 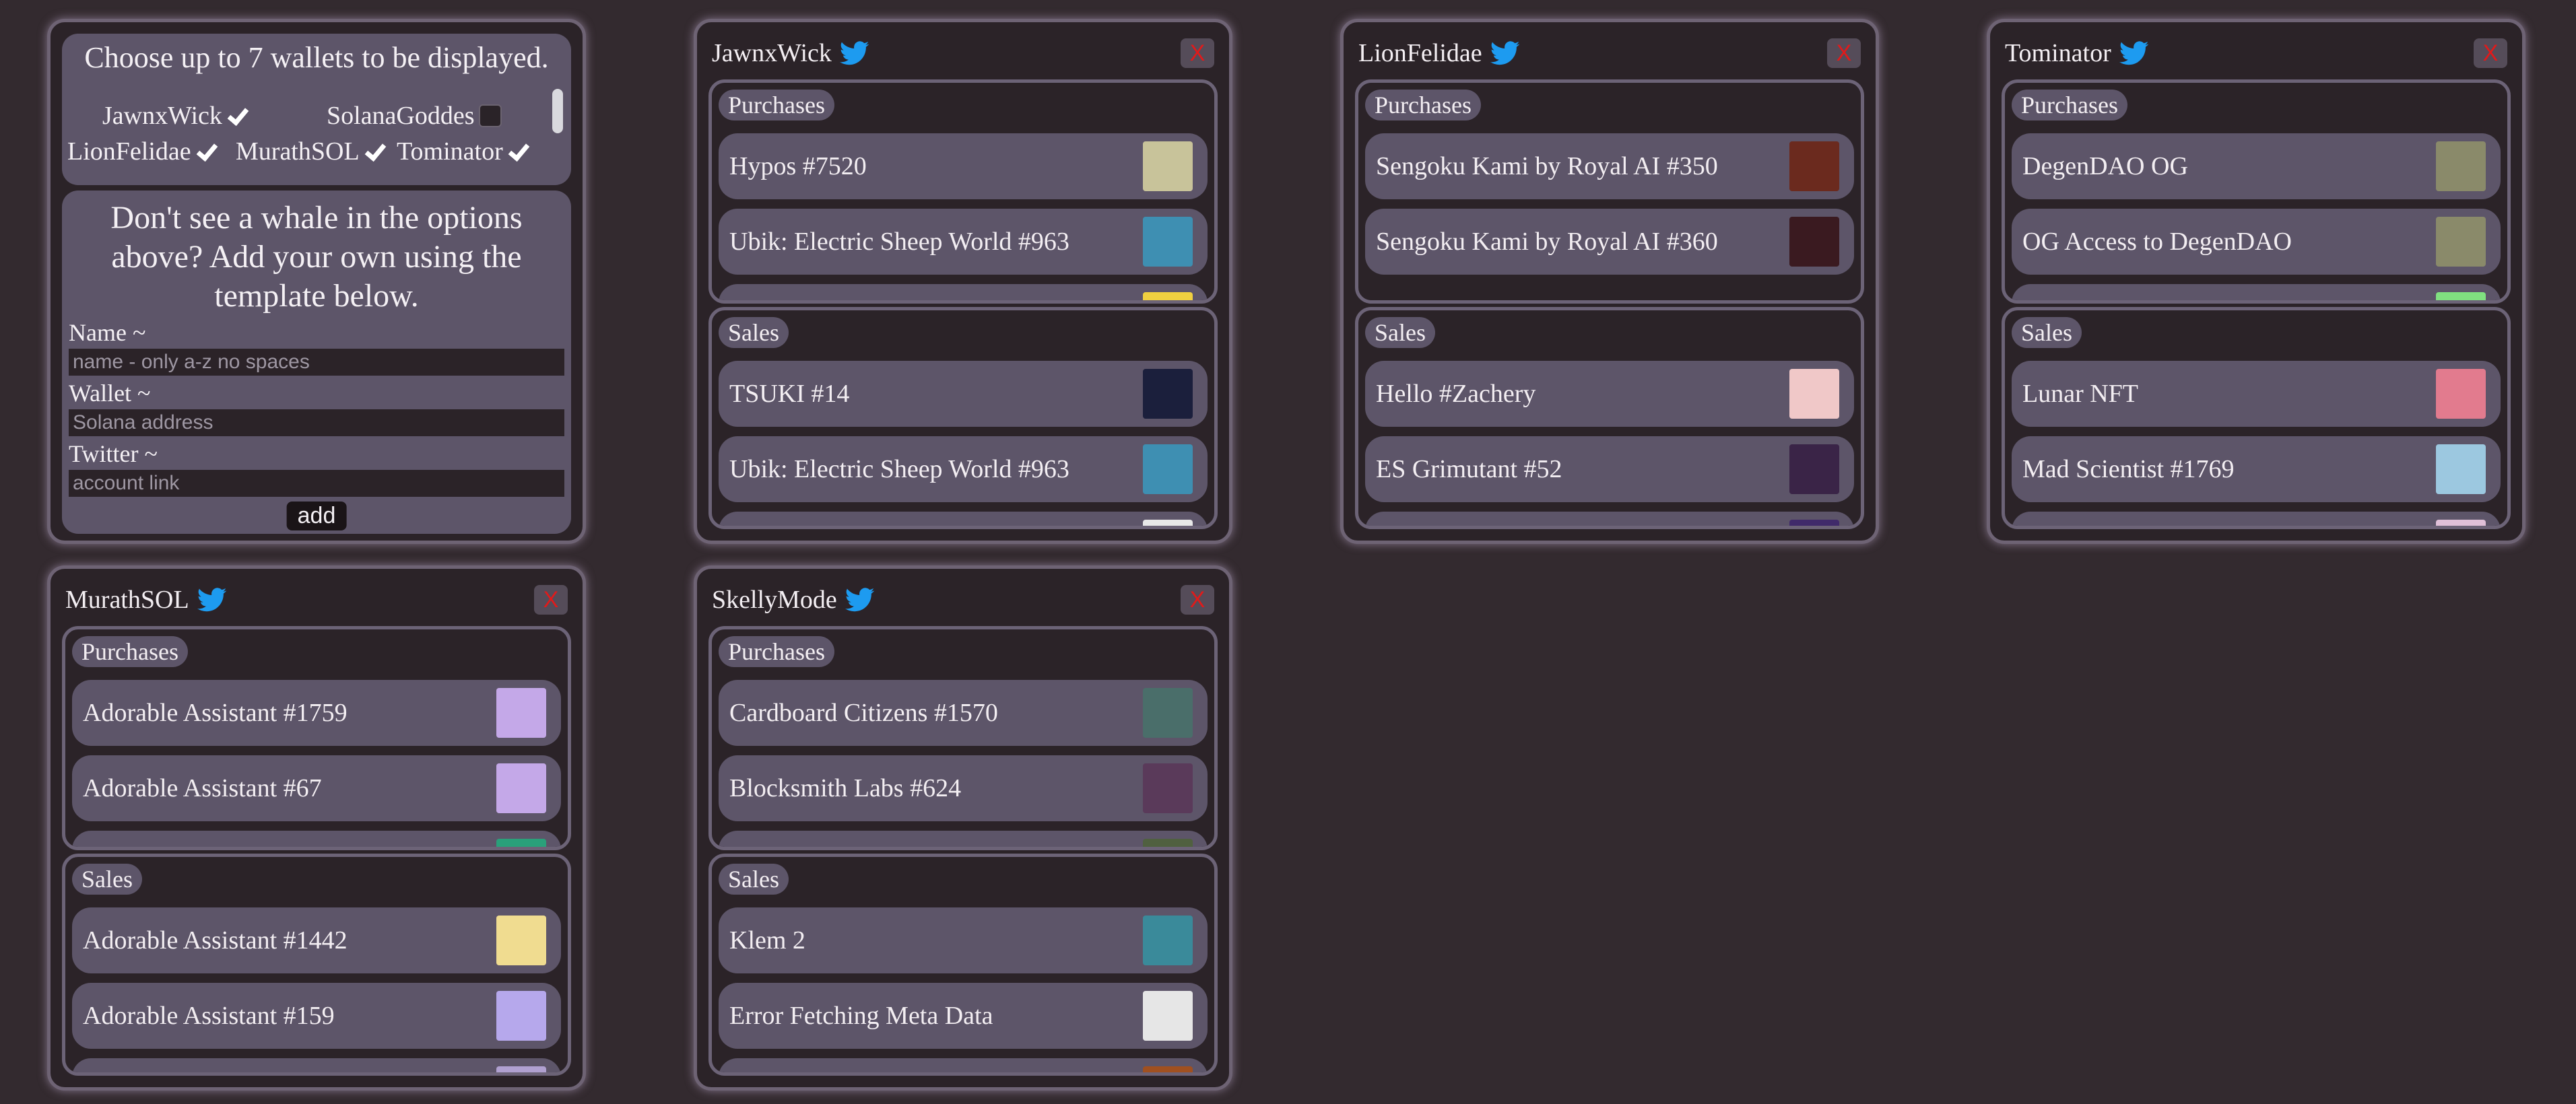 What do you see at coordinates (490, 115) in the screenshot?
I see `checkbox-unchecked-icon` at bounding box center [490, 115].